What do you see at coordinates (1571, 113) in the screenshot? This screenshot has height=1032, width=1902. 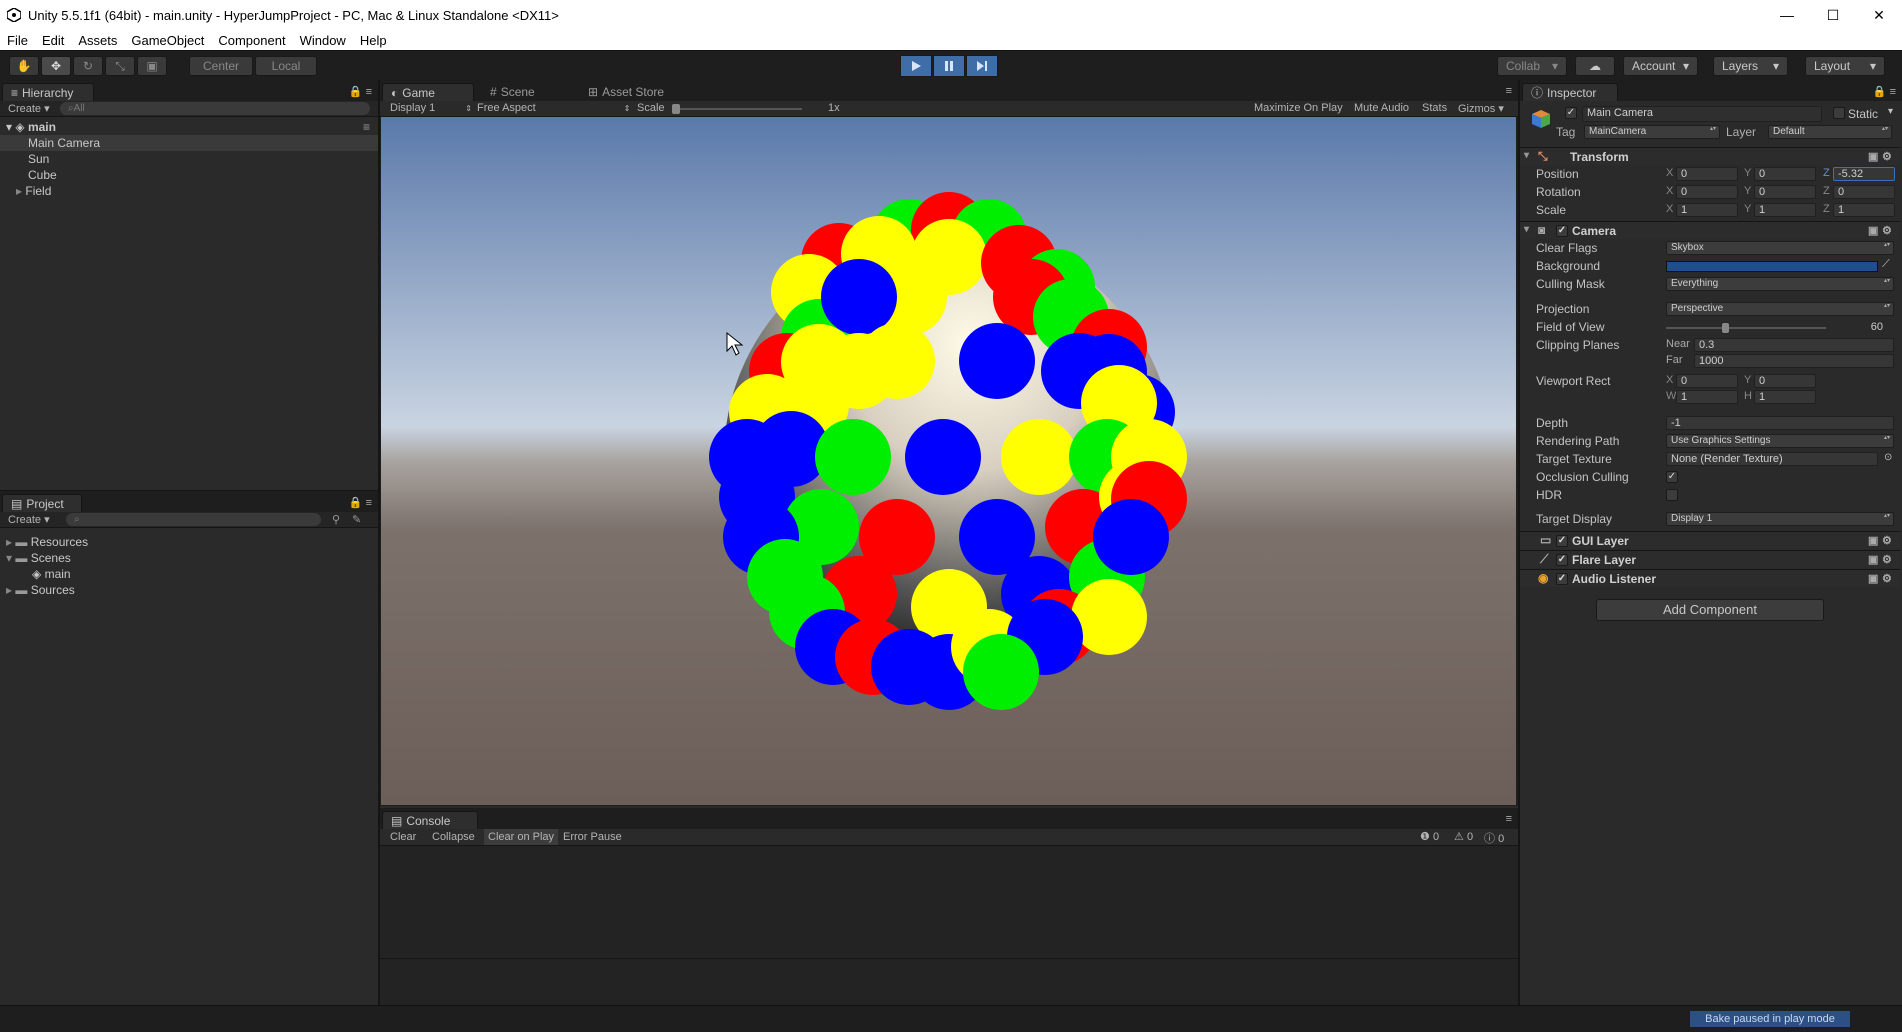 I see `object-active-checkbox: ✓` at bounding box center [1571, 113].